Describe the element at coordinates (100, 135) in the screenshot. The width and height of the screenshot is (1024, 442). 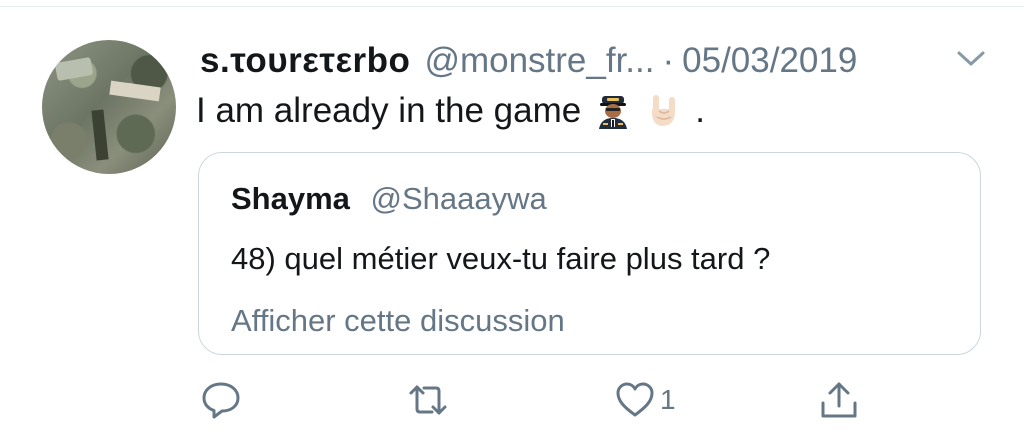
I see `avatar-stripe` at that location.